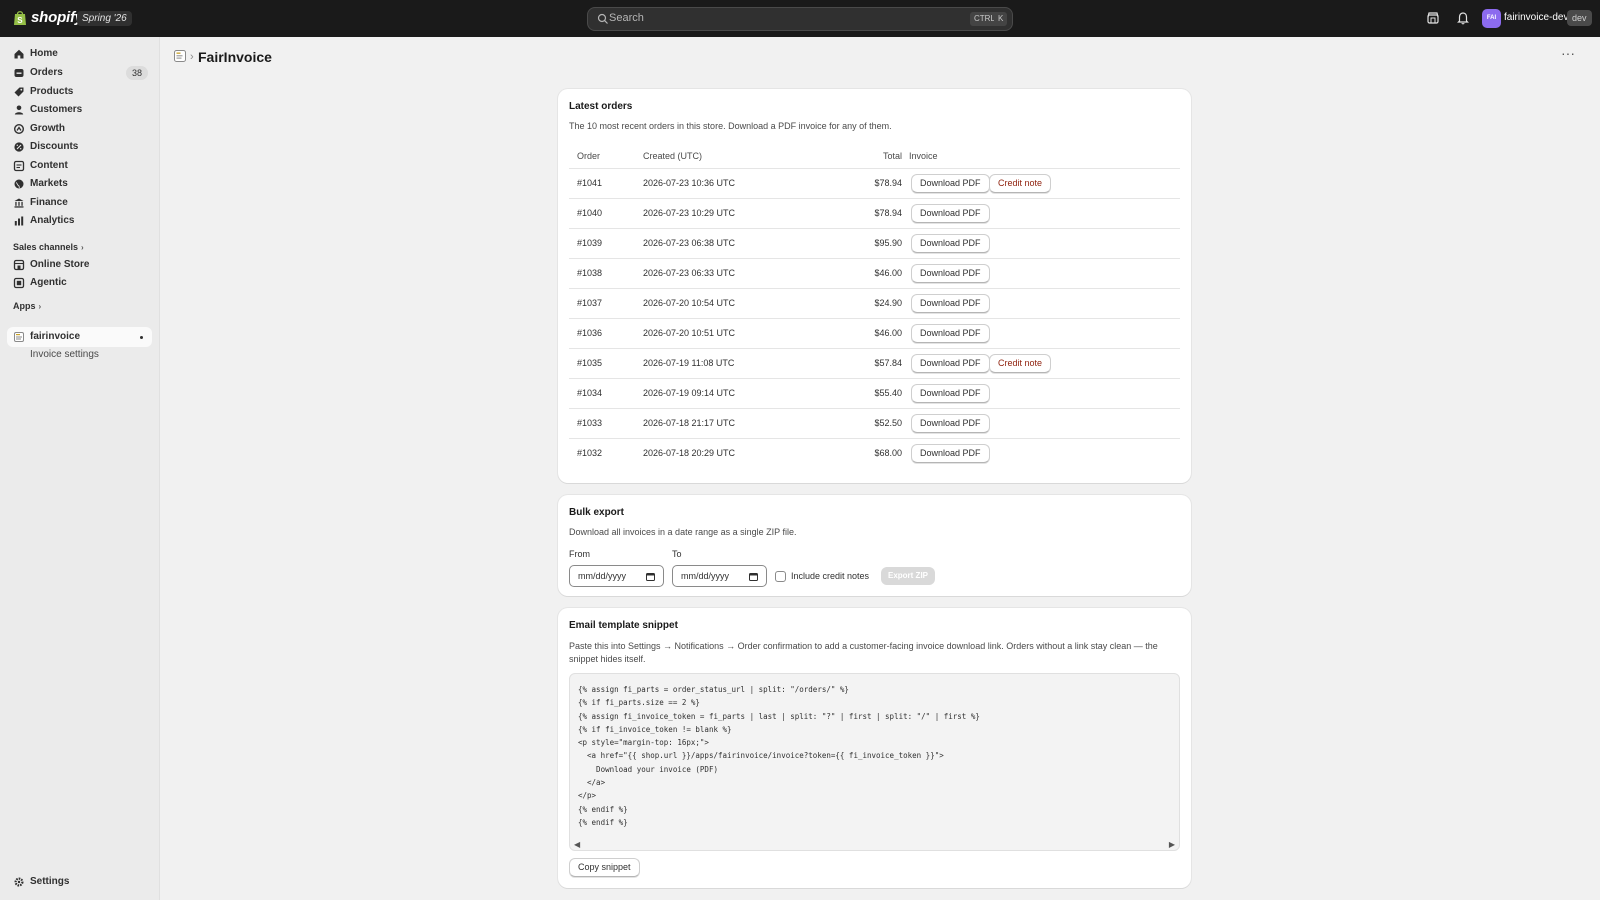  I want to click on order-number: #1041, so click(590, 183).